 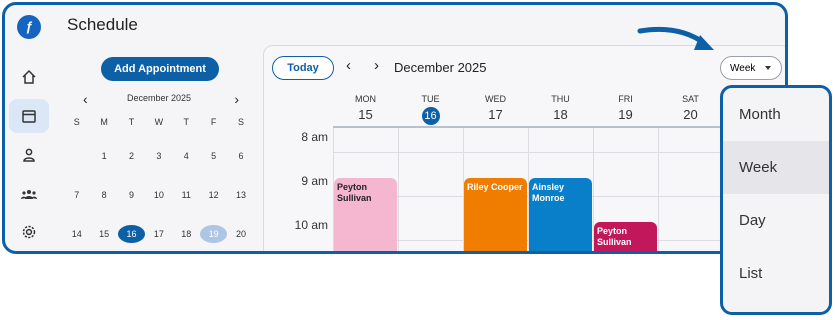 I want to click on mini-day: 3, so click(x=158, y=156).